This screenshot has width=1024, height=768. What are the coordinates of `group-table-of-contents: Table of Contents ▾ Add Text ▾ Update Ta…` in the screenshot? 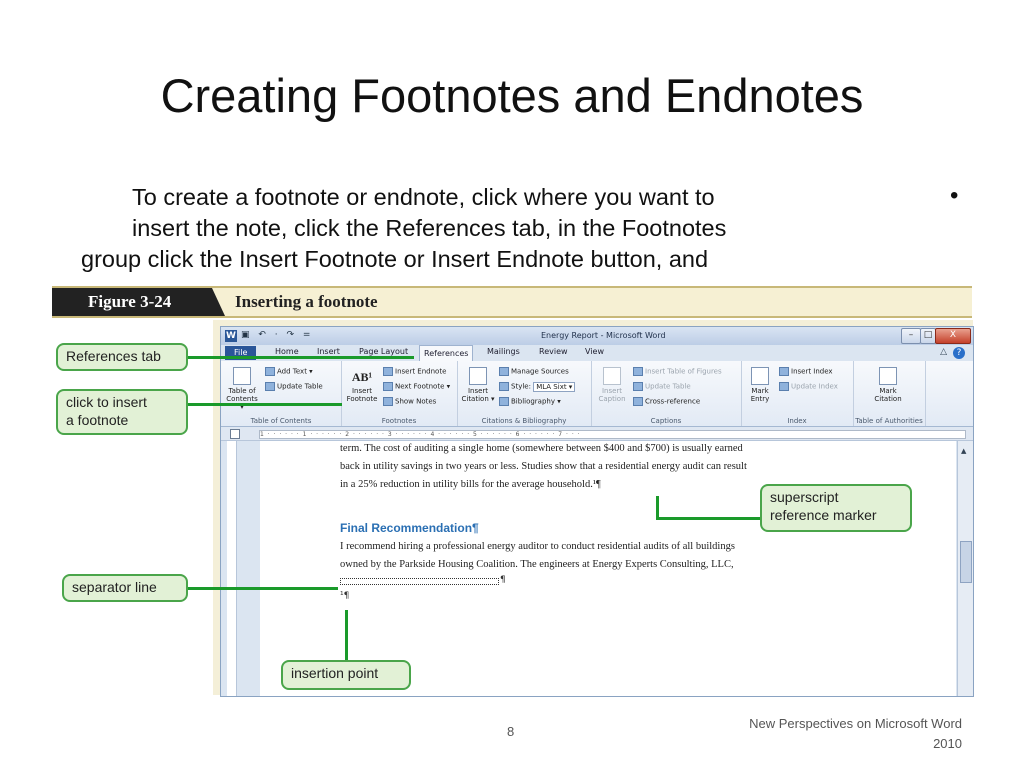 It's located at (281, 393).